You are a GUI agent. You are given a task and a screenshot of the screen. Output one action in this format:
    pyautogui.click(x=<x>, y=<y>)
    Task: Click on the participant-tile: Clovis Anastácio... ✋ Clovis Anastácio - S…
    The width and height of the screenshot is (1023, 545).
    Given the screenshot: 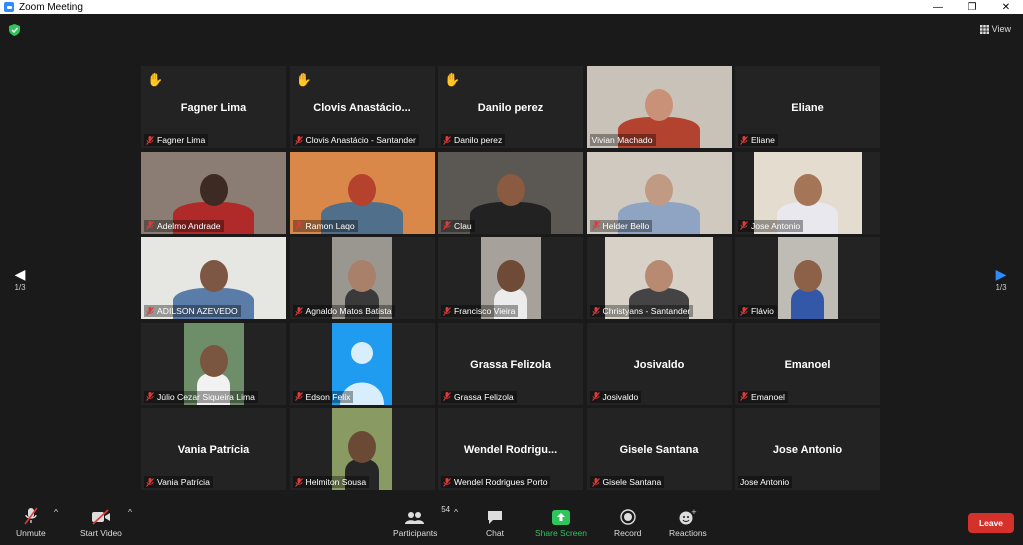 What is the action you would take?
    pyautogui.click(x=362, y=107)
    